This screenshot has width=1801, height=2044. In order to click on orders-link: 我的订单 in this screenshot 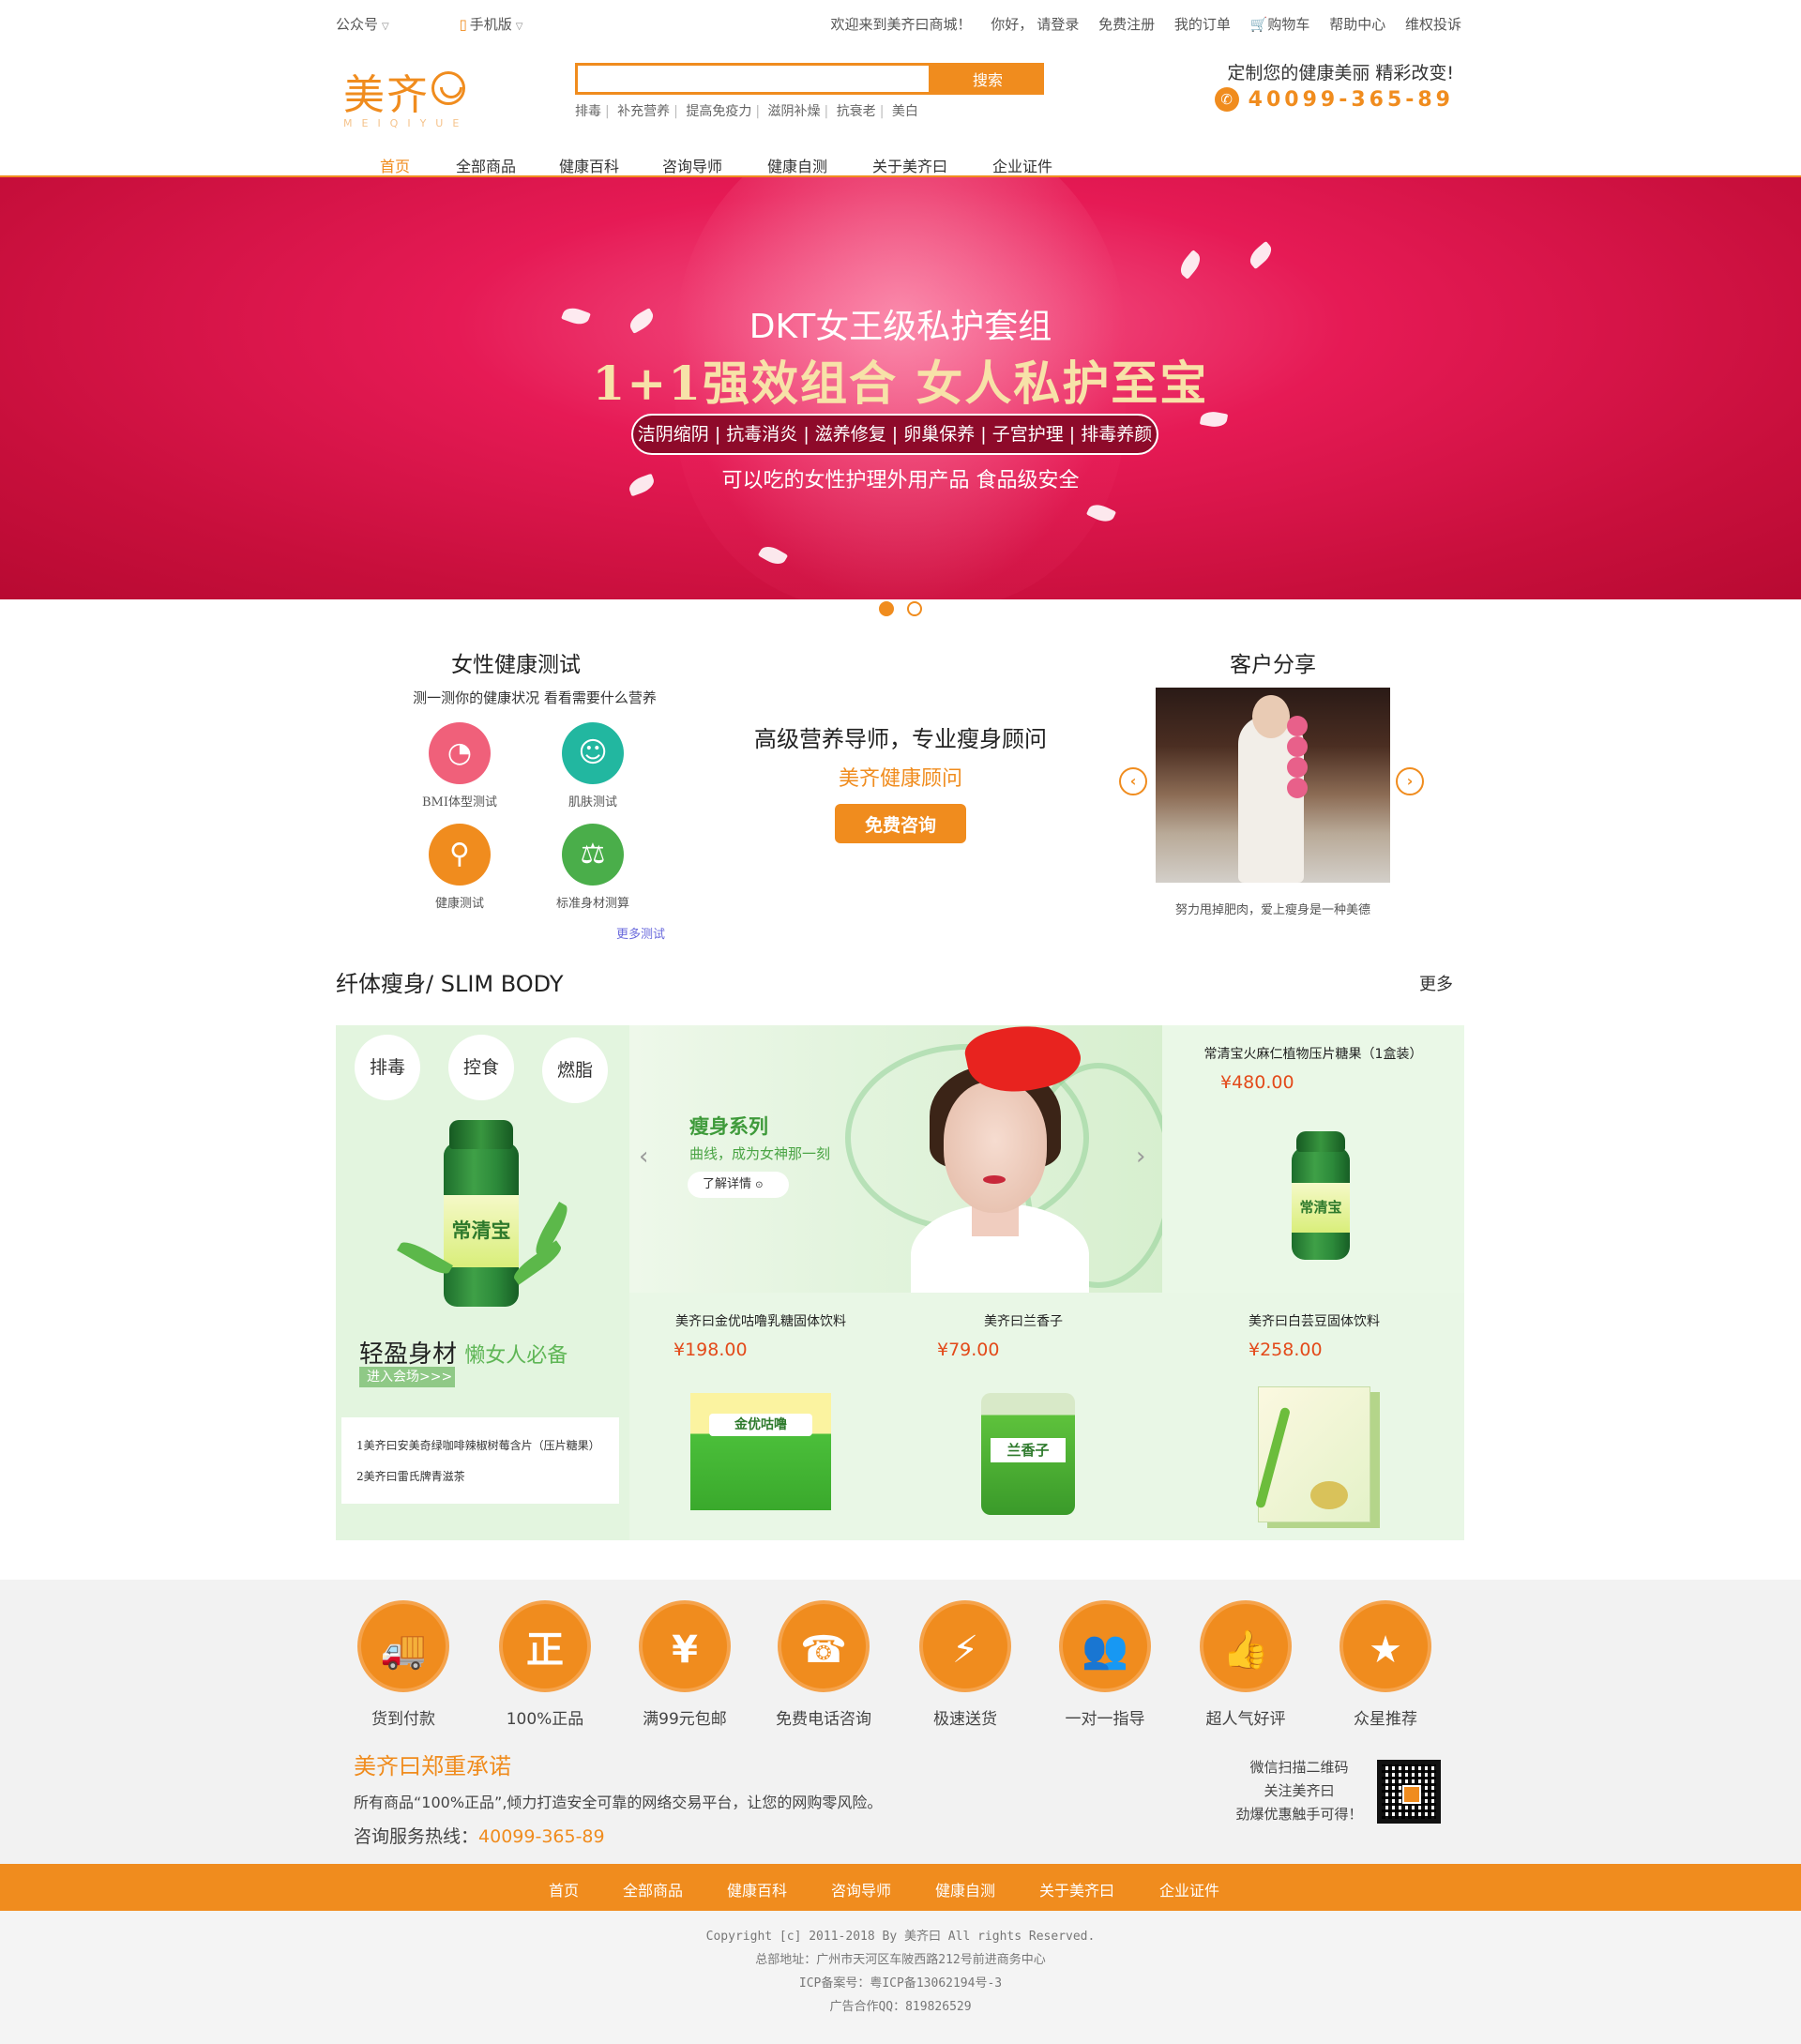, I will do `click(1202, 24)`.